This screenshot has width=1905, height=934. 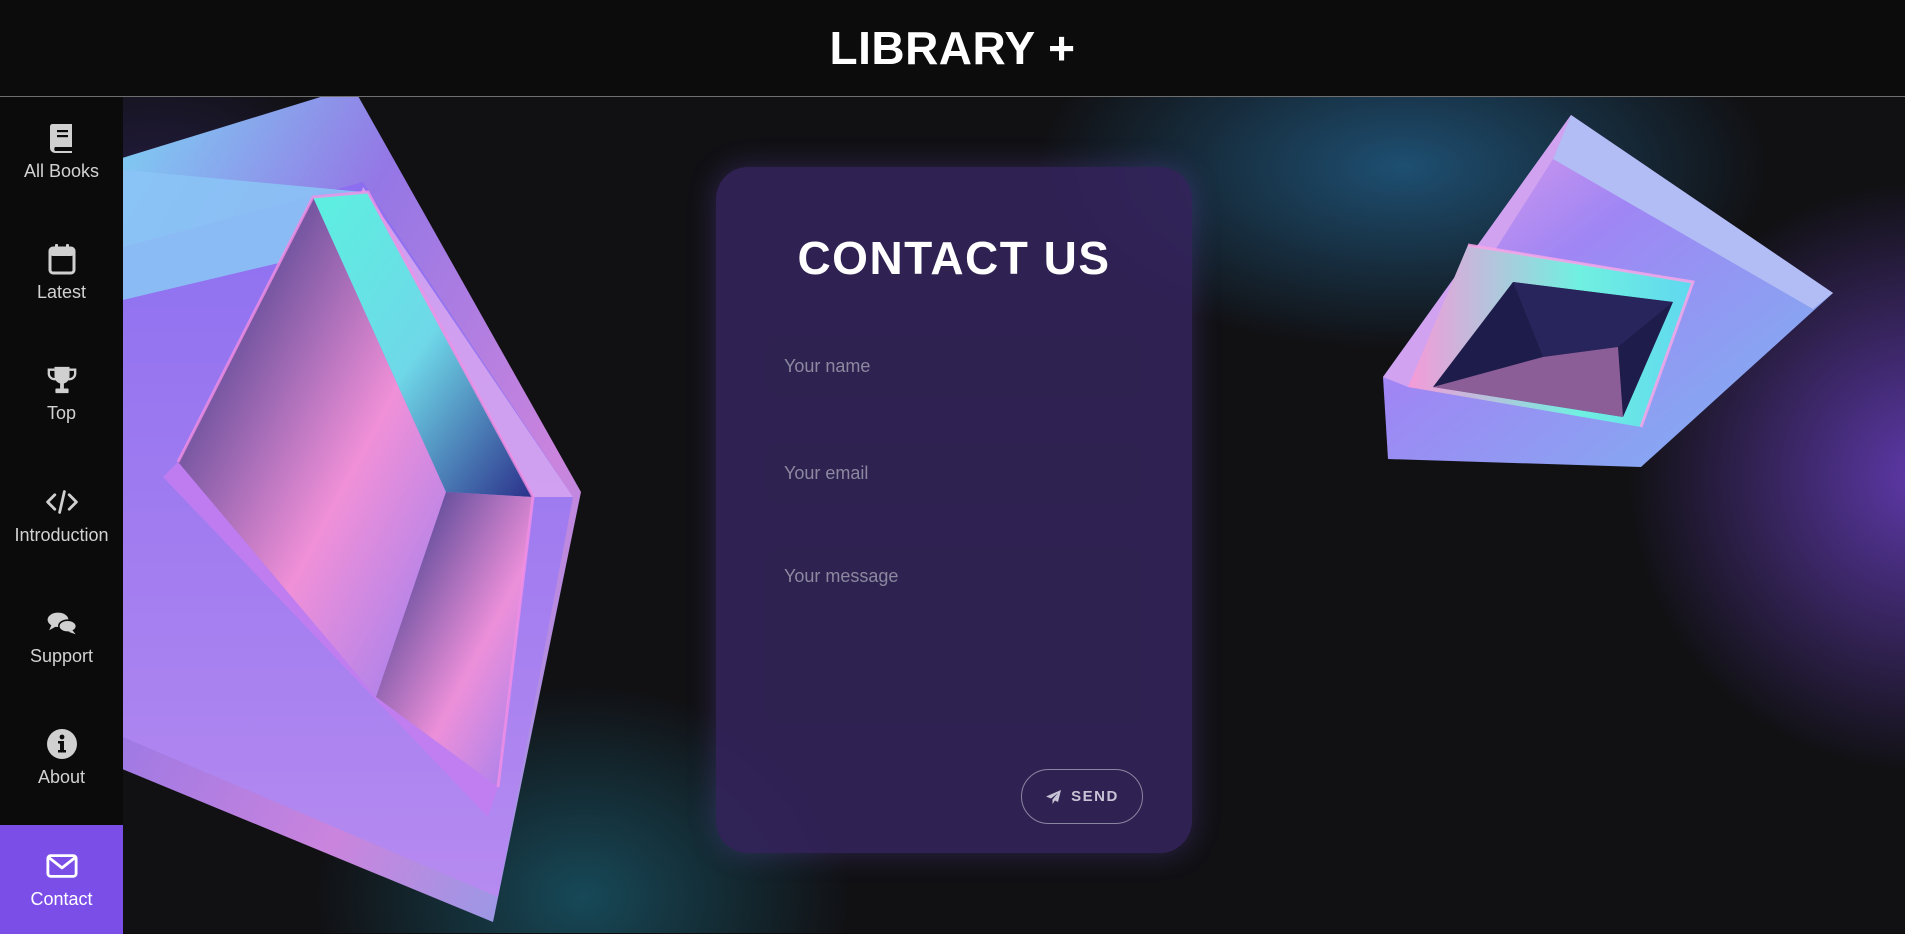 What do you see at coordinates (61, 413) in the screenshot?
I see `sidebar-item-label: Top` at bounding box center [61, 413].